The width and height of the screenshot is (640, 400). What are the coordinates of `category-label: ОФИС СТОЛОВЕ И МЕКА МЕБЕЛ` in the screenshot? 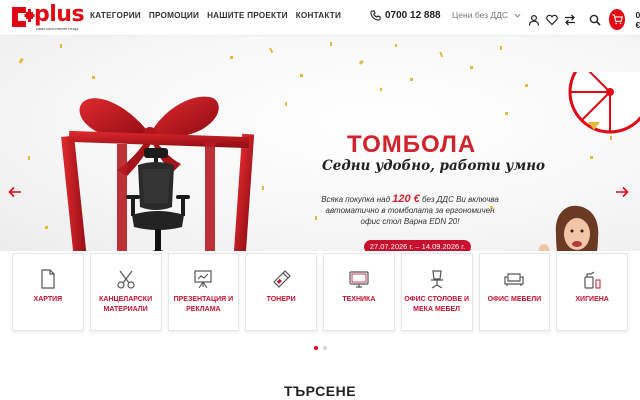 It's located at (436, 304).